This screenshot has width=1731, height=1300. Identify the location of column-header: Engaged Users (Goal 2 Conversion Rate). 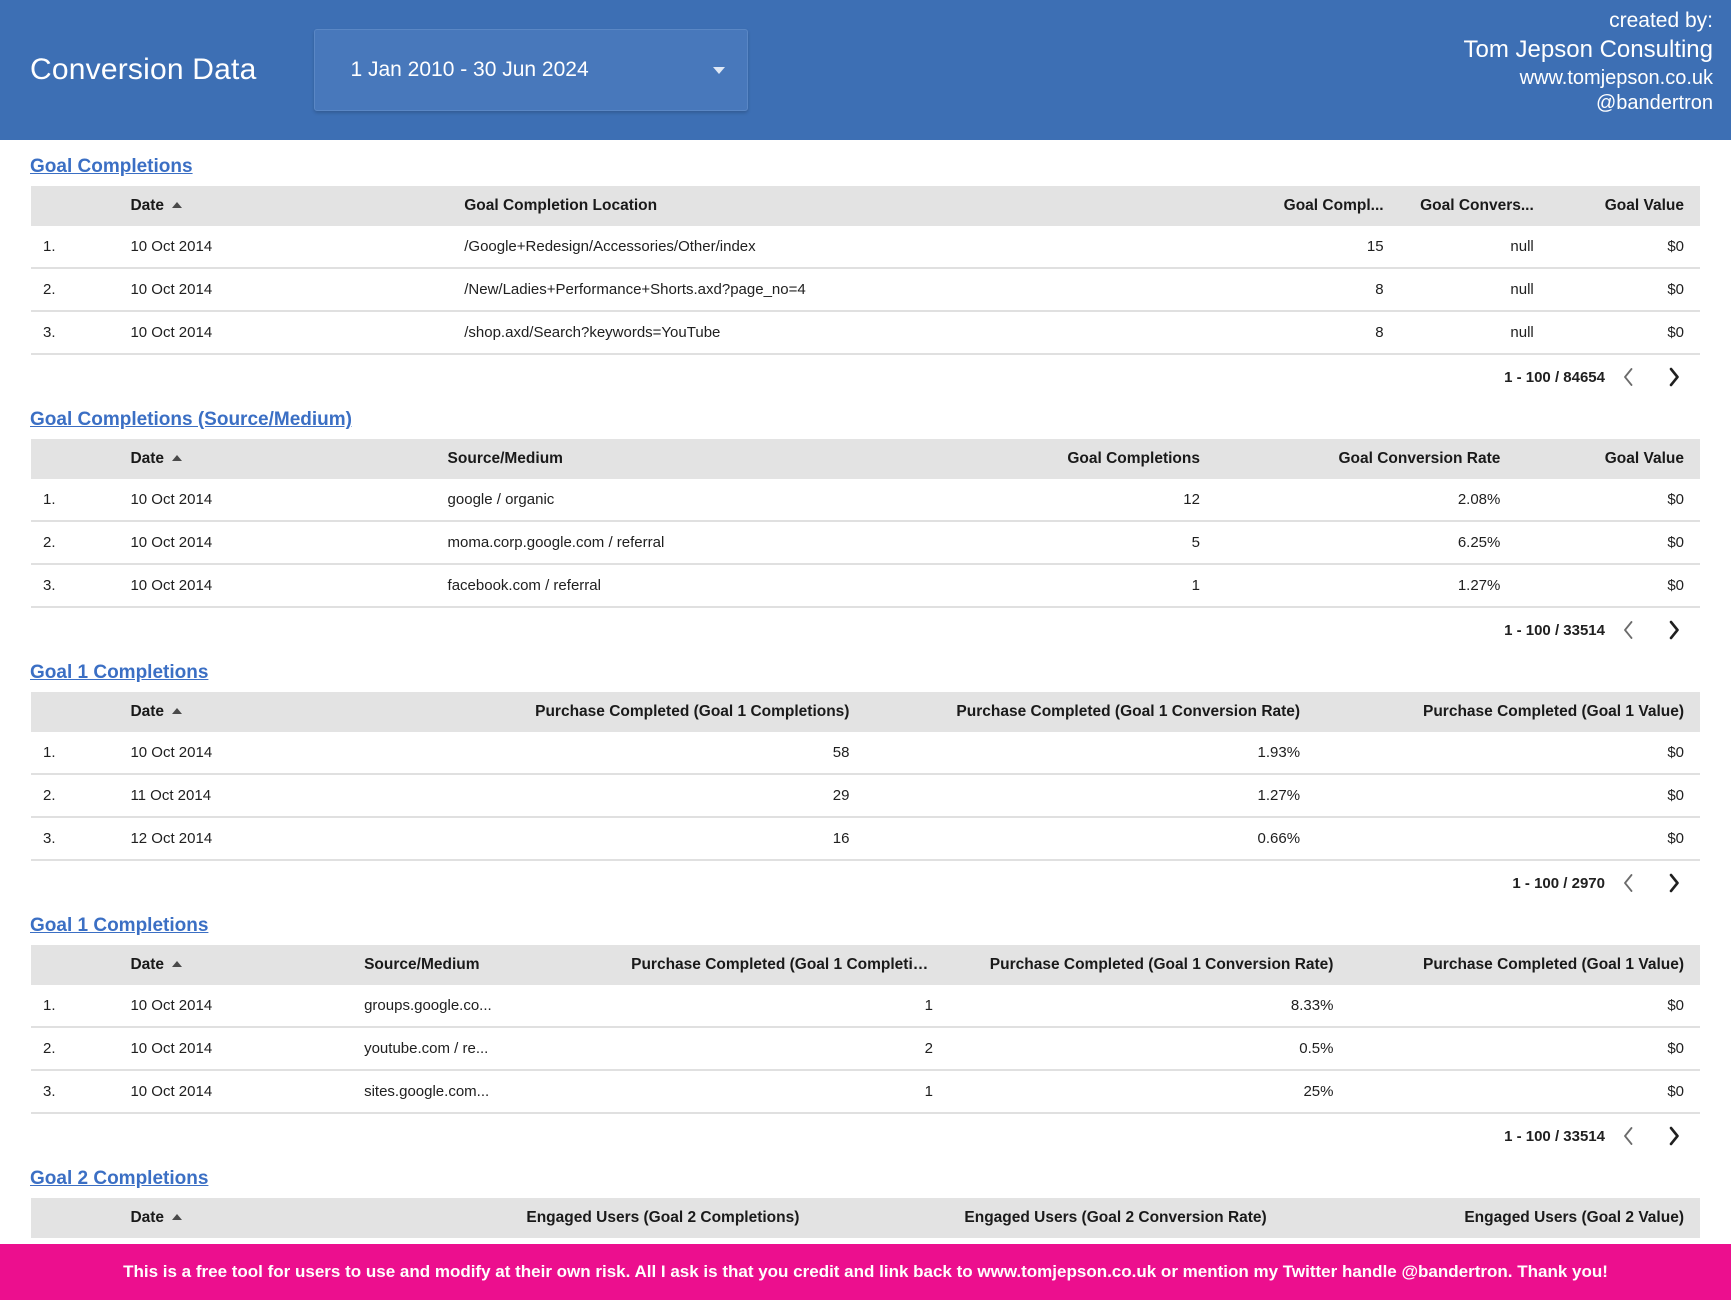
(1049, 1218).